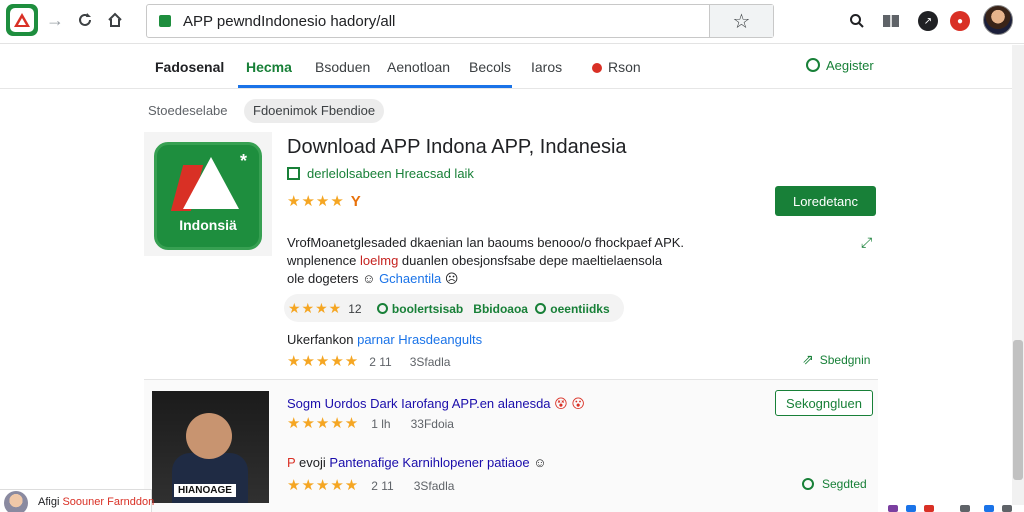  I want to click on reader-icon, so click(891, 21).